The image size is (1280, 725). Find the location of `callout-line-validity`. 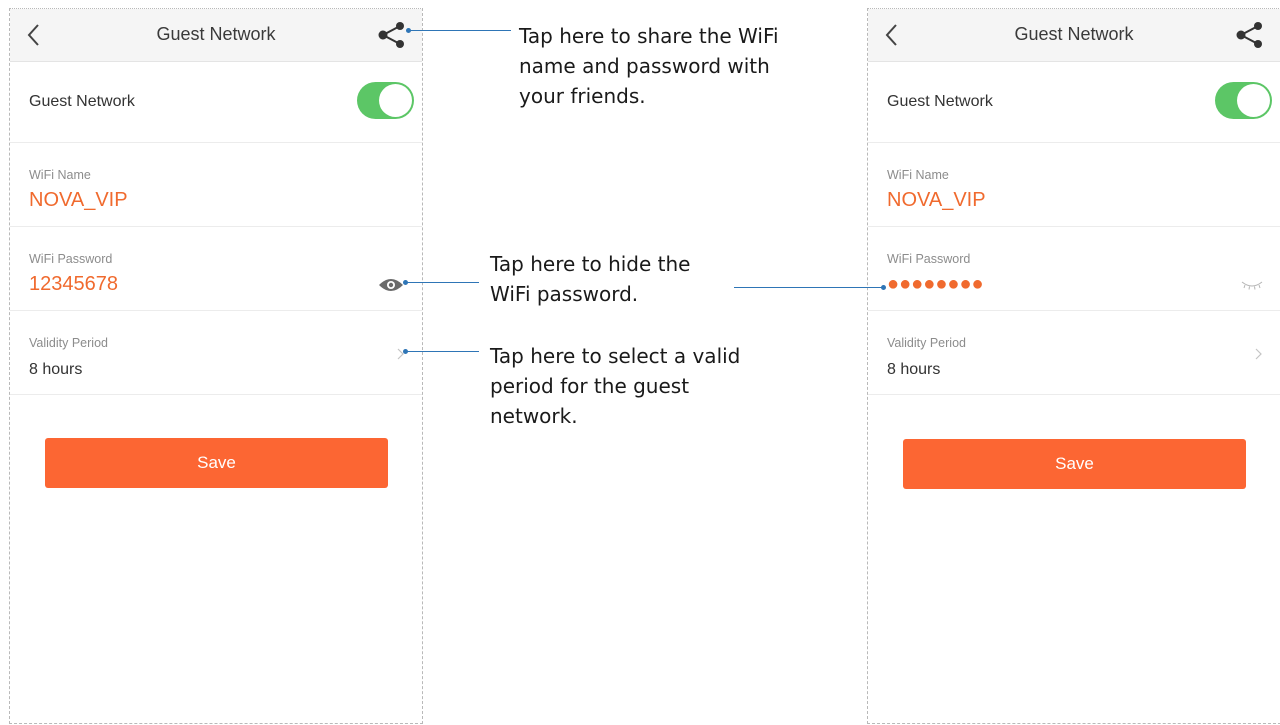

callout-line-validity is located at coordinates (442, 351).